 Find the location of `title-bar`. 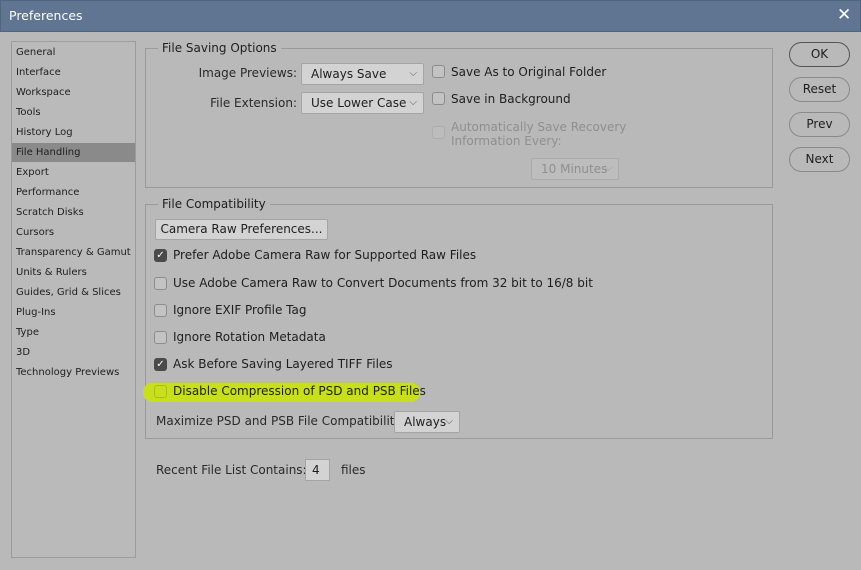

title-bar is located at coordinates (430, 16).